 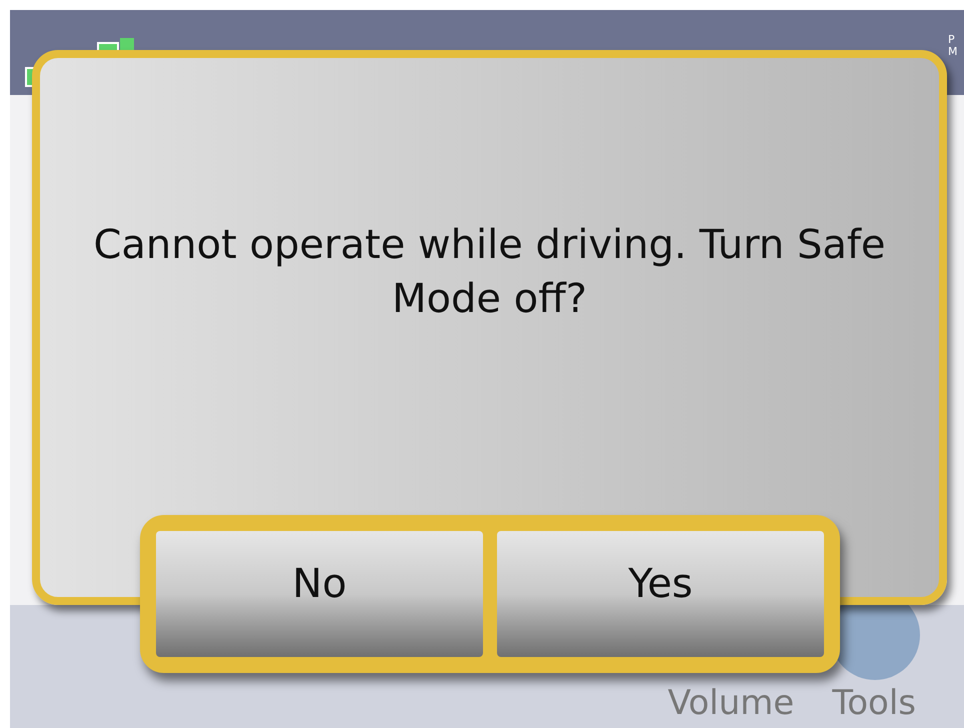 What do you see at coordinates (489, 272) in the screenshot?
I see `dialog-message: Cannot operate while driving. Turn Safe Mode off?` at bounding box center [489, 272].